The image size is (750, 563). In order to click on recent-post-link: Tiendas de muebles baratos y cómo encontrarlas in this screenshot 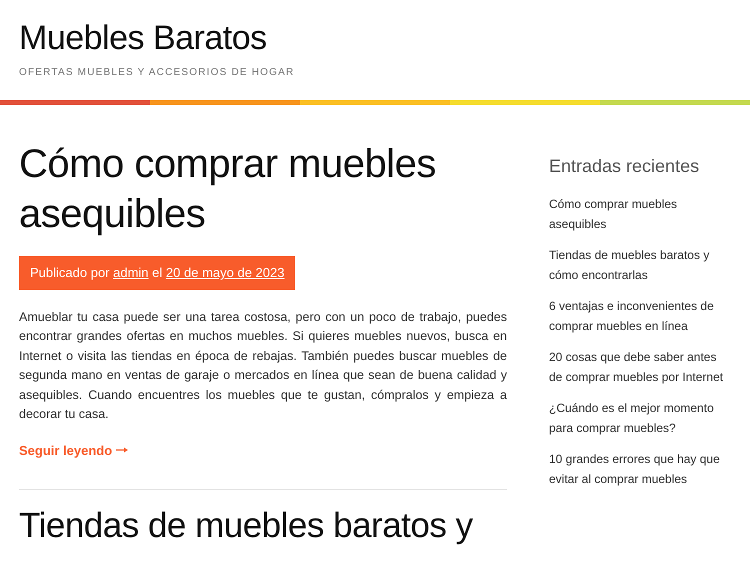, I will do `click(640, 265)`.